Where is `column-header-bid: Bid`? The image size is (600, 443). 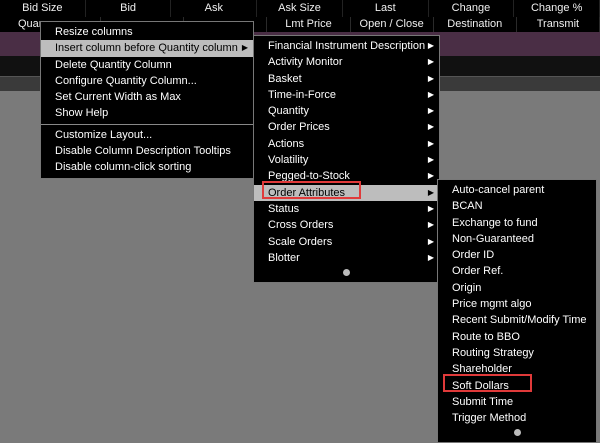 column-header-bid: Bid is located at coordinates (129, 8).